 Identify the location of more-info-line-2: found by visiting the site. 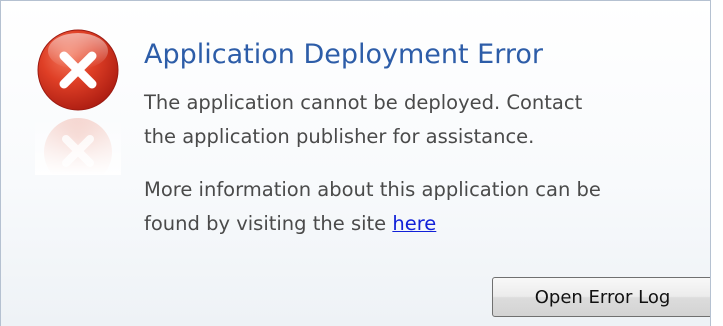
(268, 223).